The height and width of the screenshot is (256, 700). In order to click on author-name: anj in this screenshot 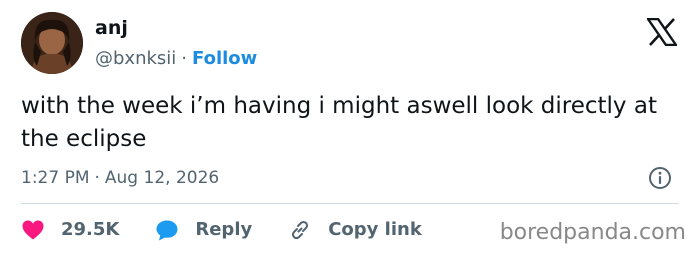, I will do `click(111, 28)`.